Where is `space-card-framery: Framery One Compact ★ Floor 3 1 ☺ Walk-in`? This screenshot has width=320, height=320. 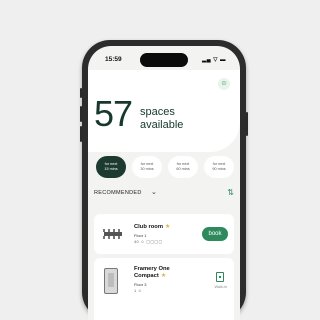 space-card-framery: Framery One Compact ★ Floor 3 1 ☺ Walk-in is located at coordinates (164, 289).